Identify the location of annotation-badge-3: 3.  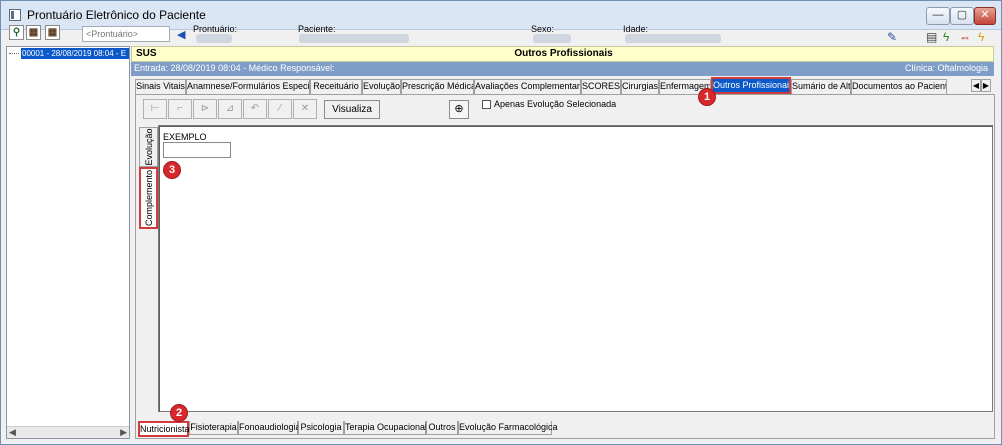
(172, 170).